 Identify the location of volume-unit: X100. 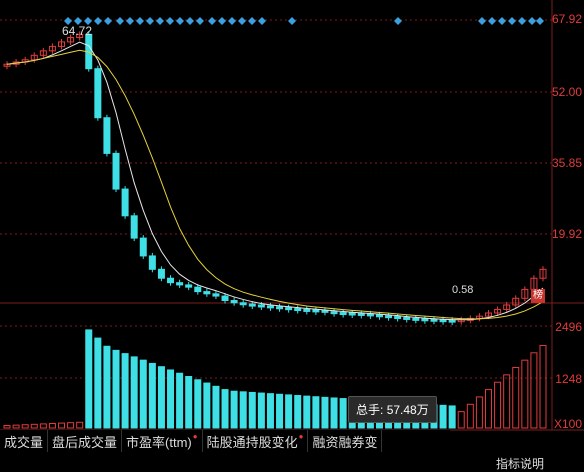
(567, 424).